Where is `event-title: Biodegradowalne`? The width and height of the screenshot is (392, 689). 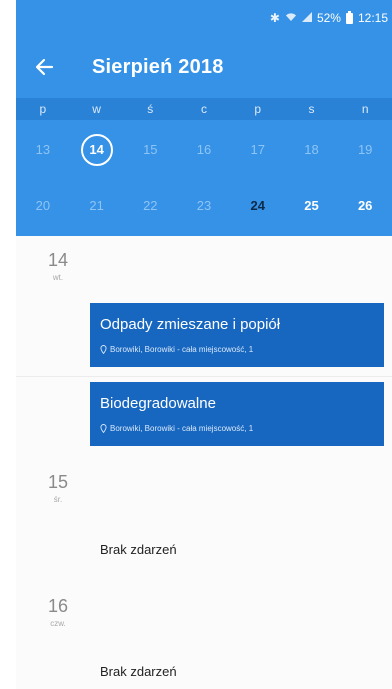
event-title: Biodegradowalne is located at coordinates (158, 403).